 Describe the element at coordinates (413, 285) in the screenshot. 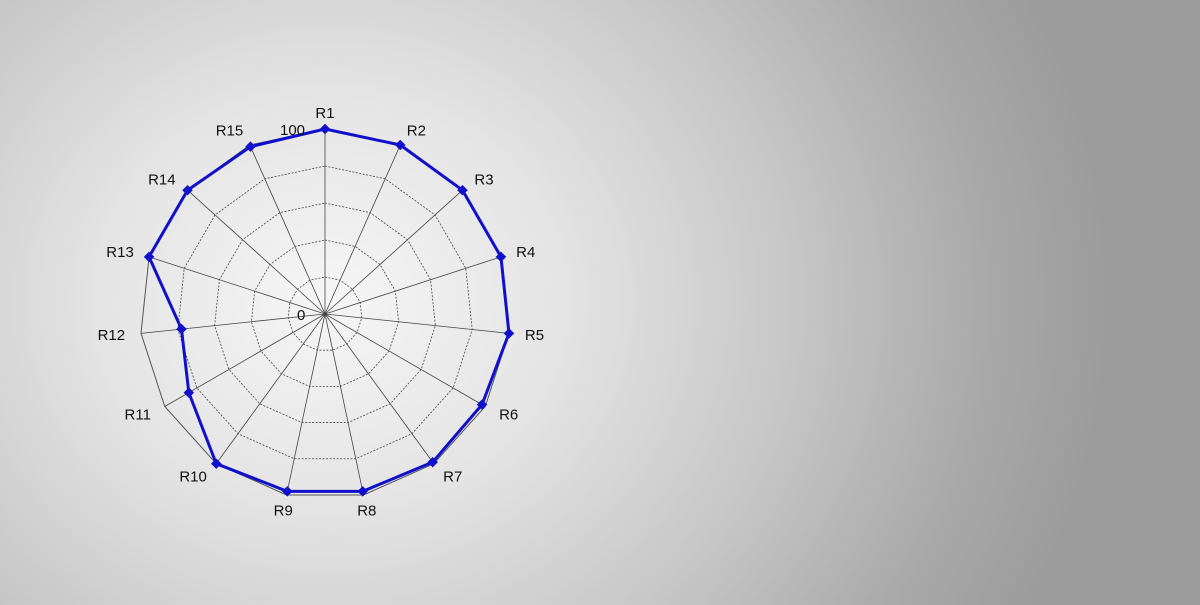

I see `spoke-r4` at that location.